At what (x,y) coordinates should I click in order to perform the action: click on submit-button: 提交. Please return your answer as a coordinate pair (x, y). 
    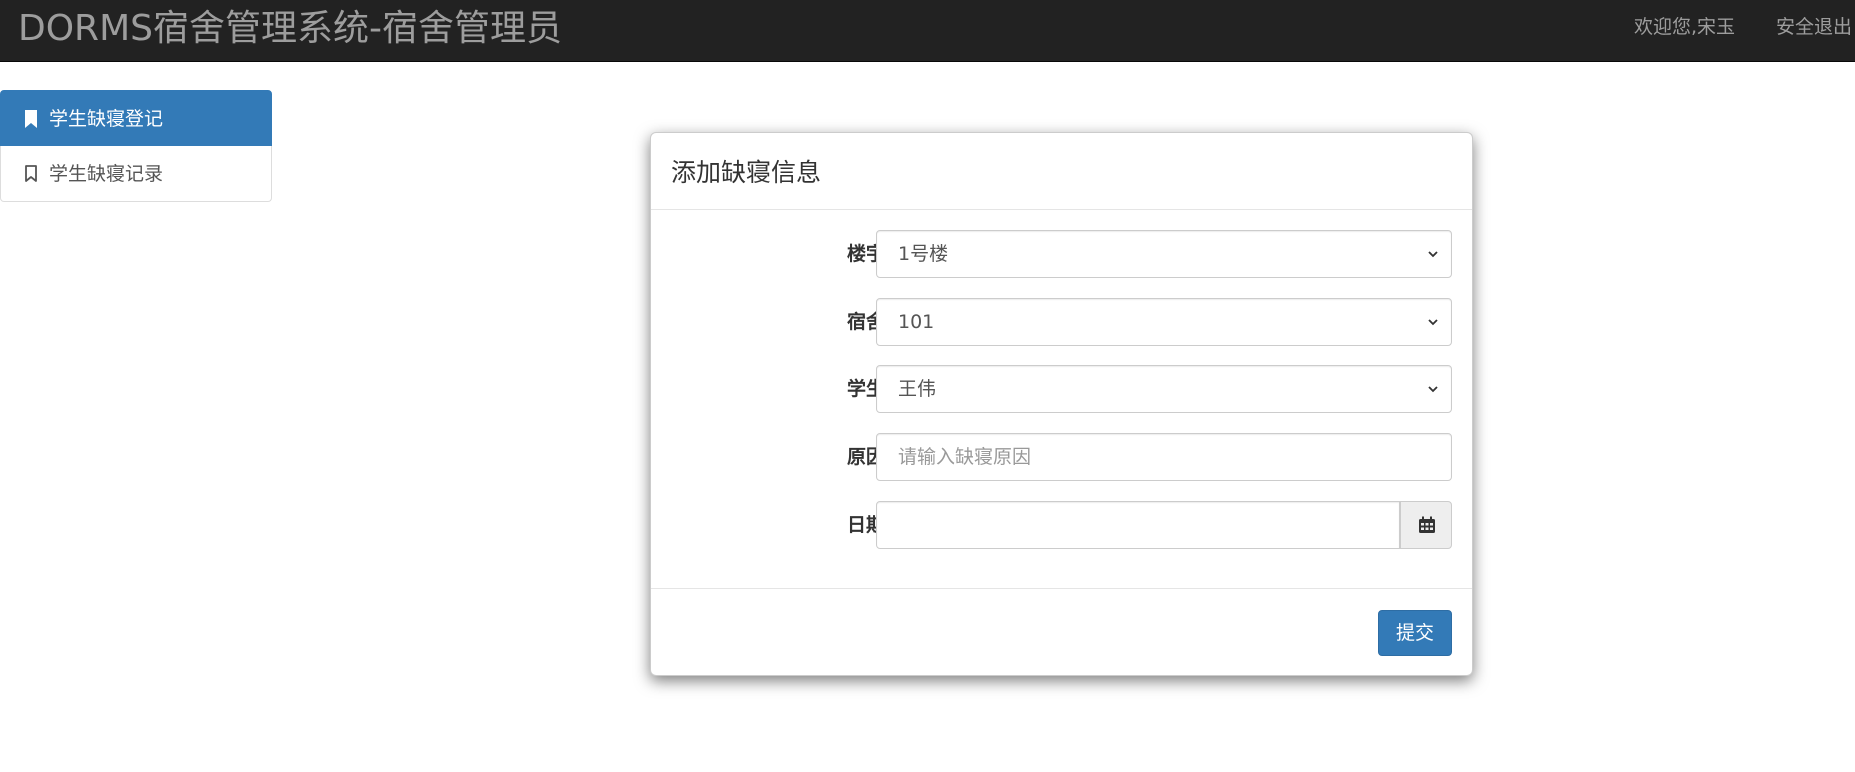
    Looking at the image, I should click on (1415, 633).